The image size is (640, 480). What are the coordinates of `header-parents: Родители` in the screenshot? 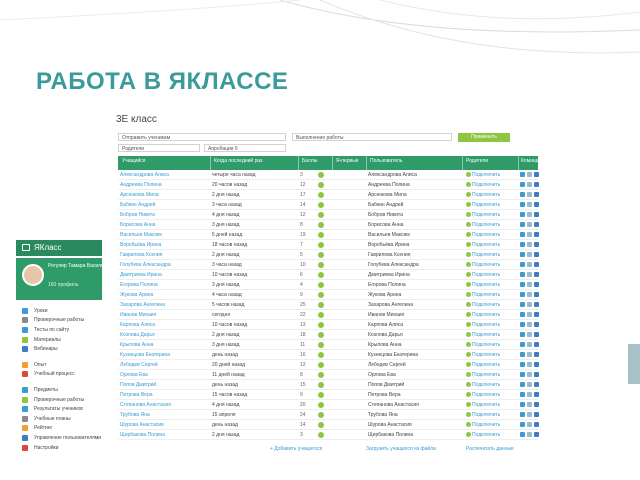 It's located at (477, 160).